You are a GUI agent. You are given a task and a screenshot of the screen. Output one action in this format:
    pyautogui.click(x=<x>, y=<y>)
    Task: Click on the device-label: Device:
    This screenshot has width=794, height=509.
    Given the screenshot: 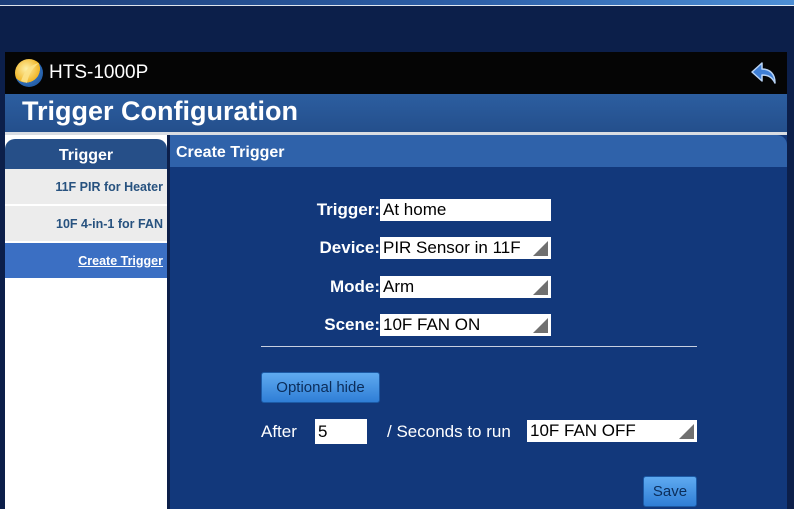 What is the action you would take?
    pyautogui.click(x=349, y=247)
    